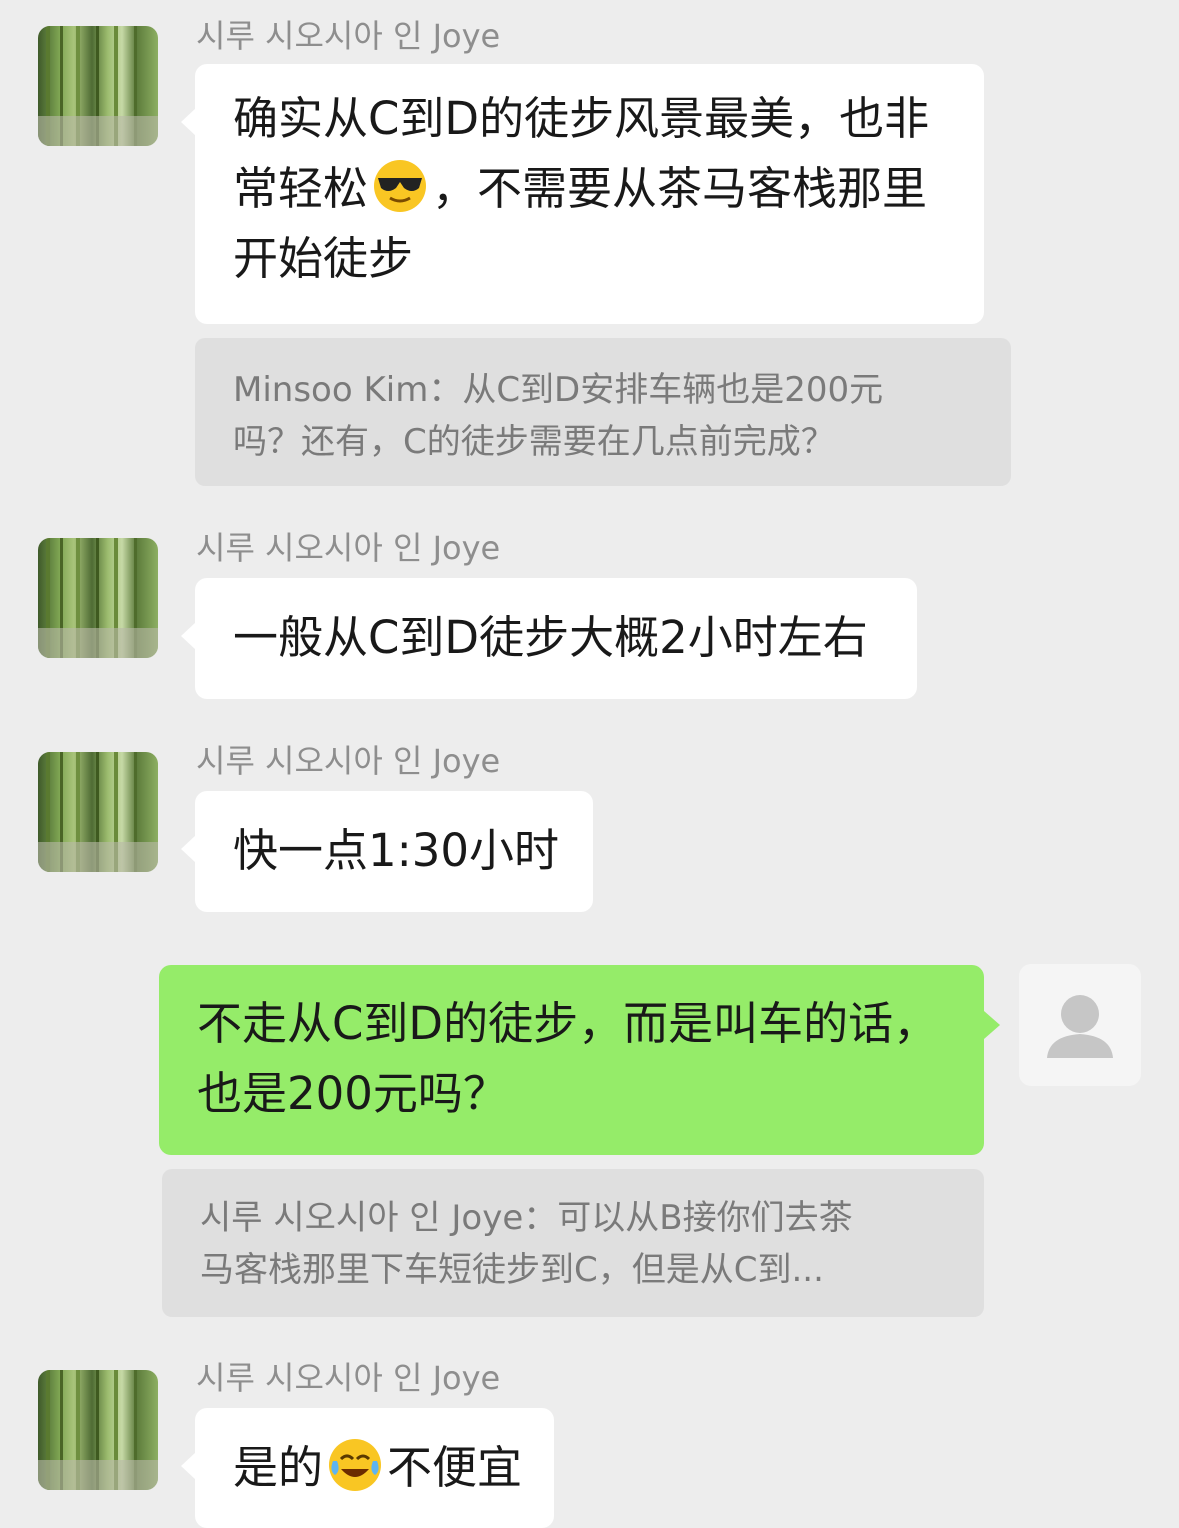 This screenshot has width=1179, height=1528. What do you see at coordinates (579, 1060) in the screenshot?
I see `outgoing-message-bubble: 不走从C到D的徒步，而是叫车的话， 也是200元吗？` at bounding box center [579, 1060].